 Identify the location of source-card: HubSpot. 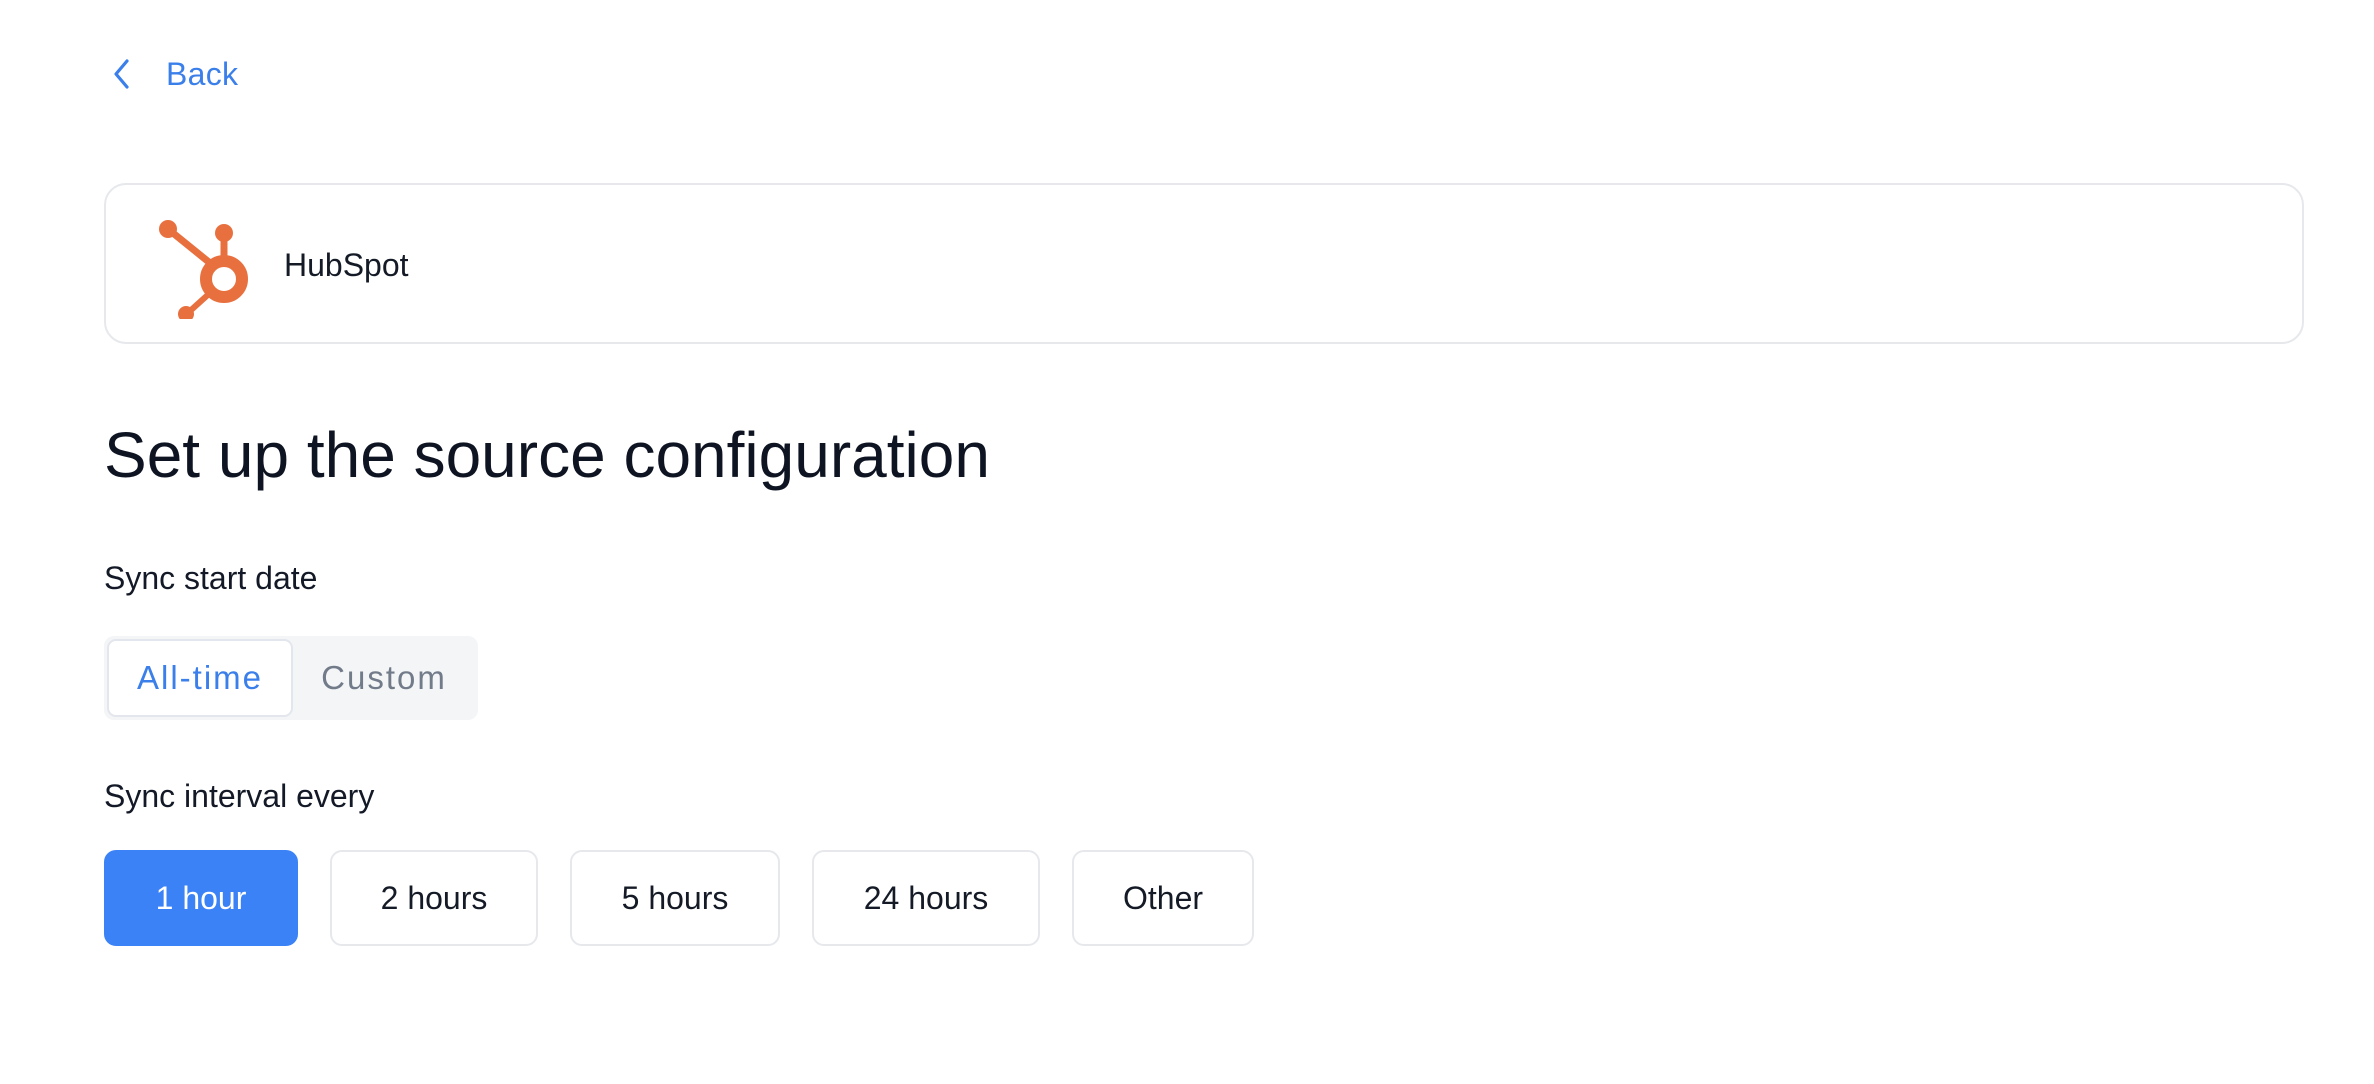
(1204, 263).